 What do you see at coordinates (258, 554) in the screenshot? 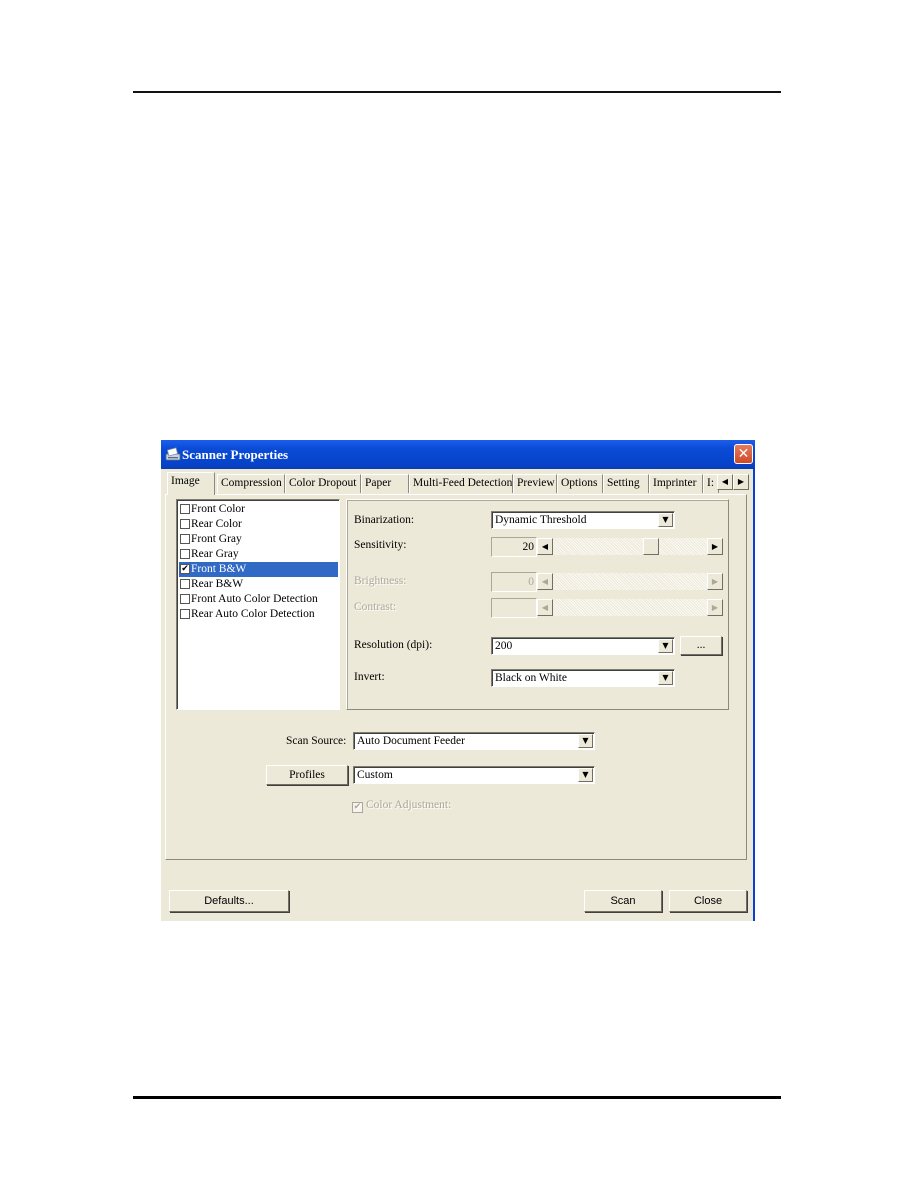
I see `list-item-rear-gray: Rear Gray` at bounding box center [258, 554].